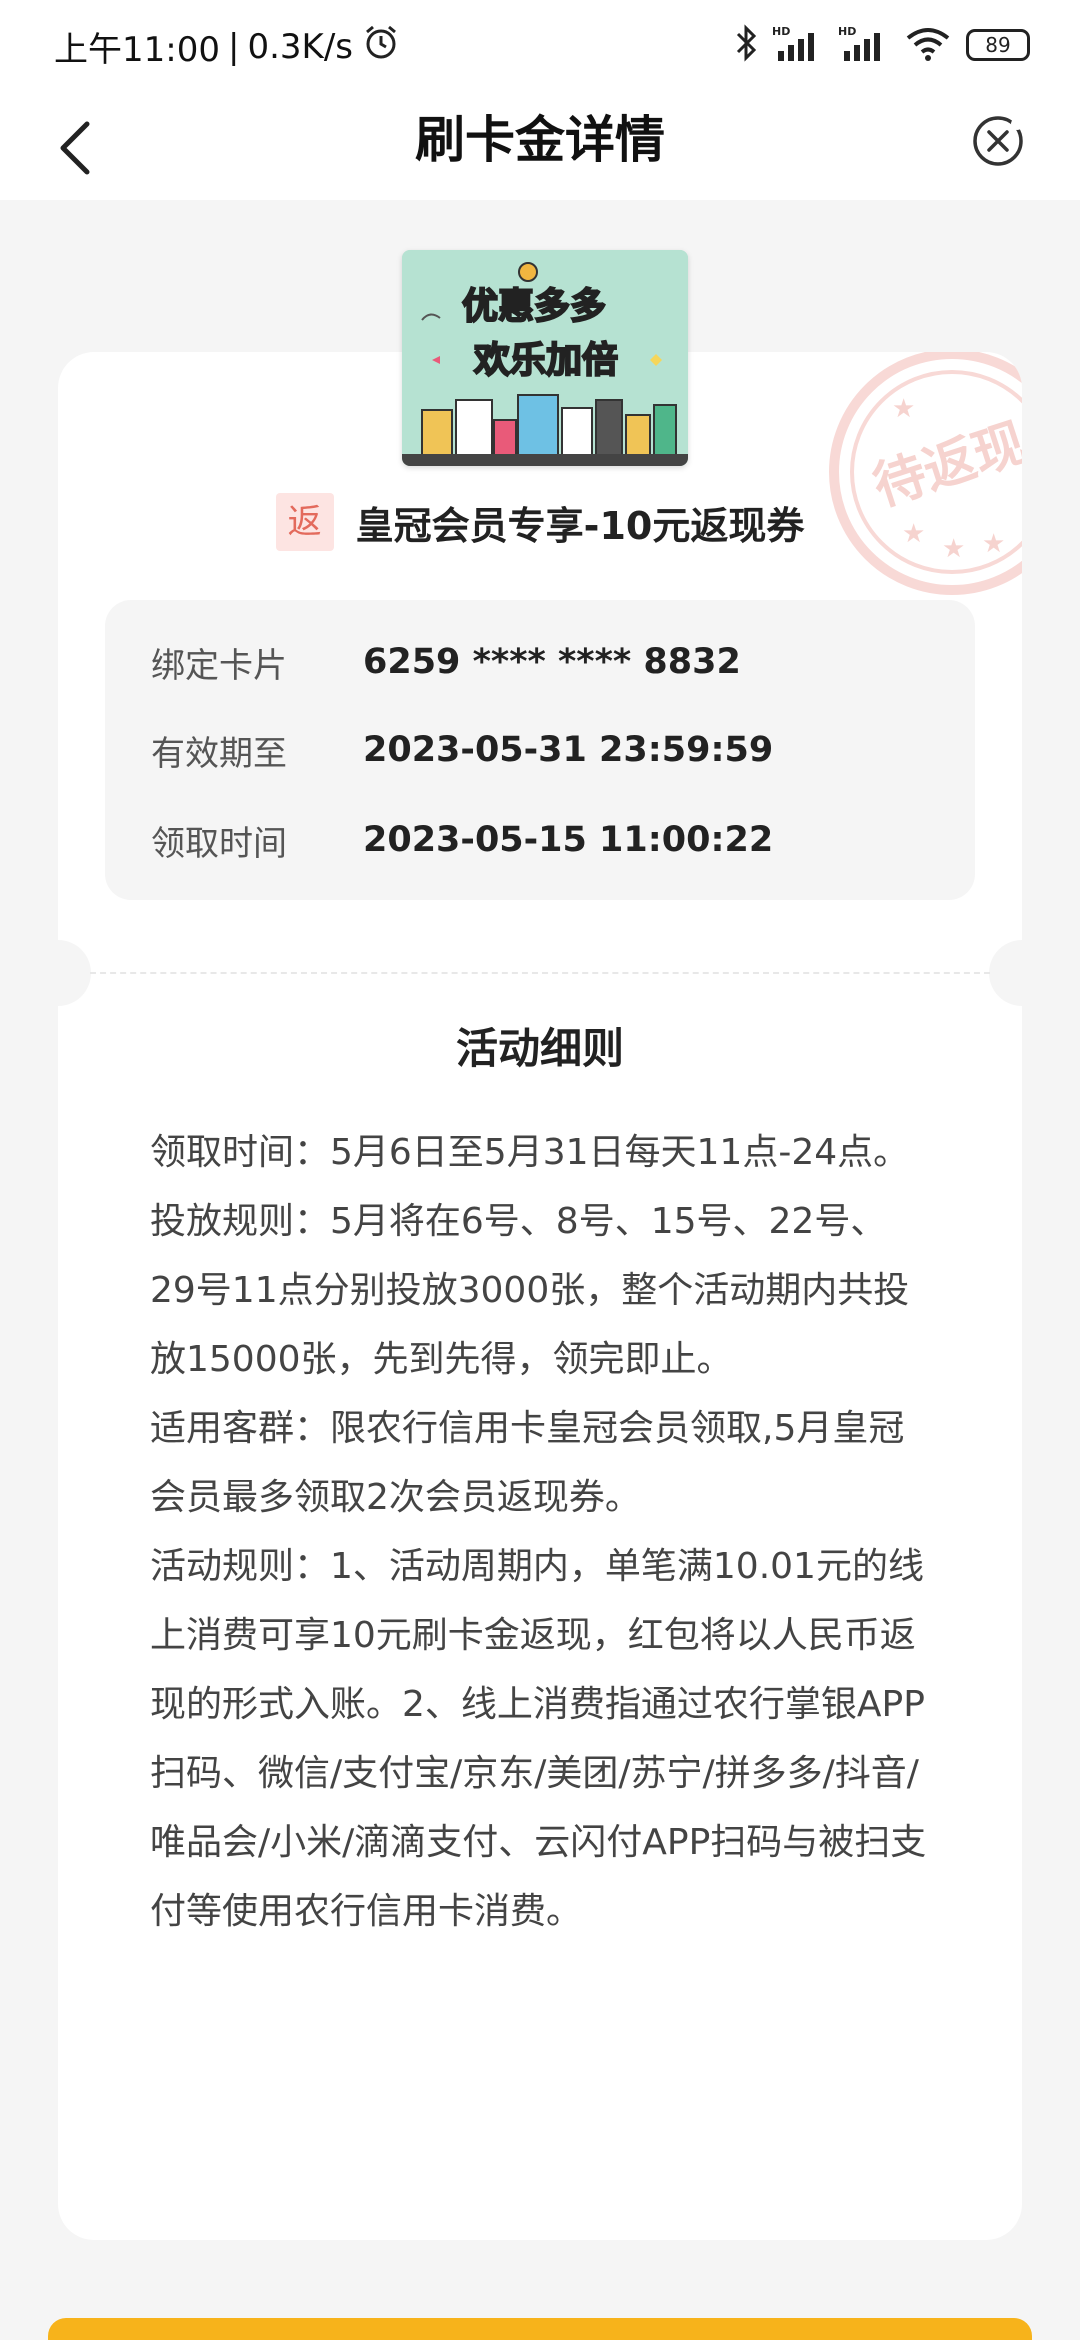  Describe the element at coordinates (552, 662) in the screenshot. I see `info-value: 6259 **** **** 8832` at that location.